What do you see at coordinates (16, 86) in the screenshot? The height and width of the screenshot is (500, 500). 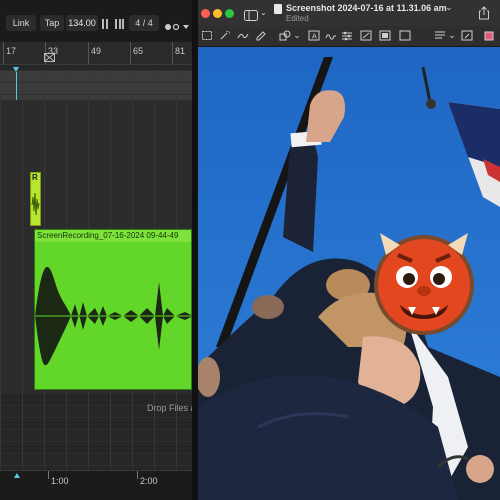 I see `playhead-line` at bounding box center [16, 86].